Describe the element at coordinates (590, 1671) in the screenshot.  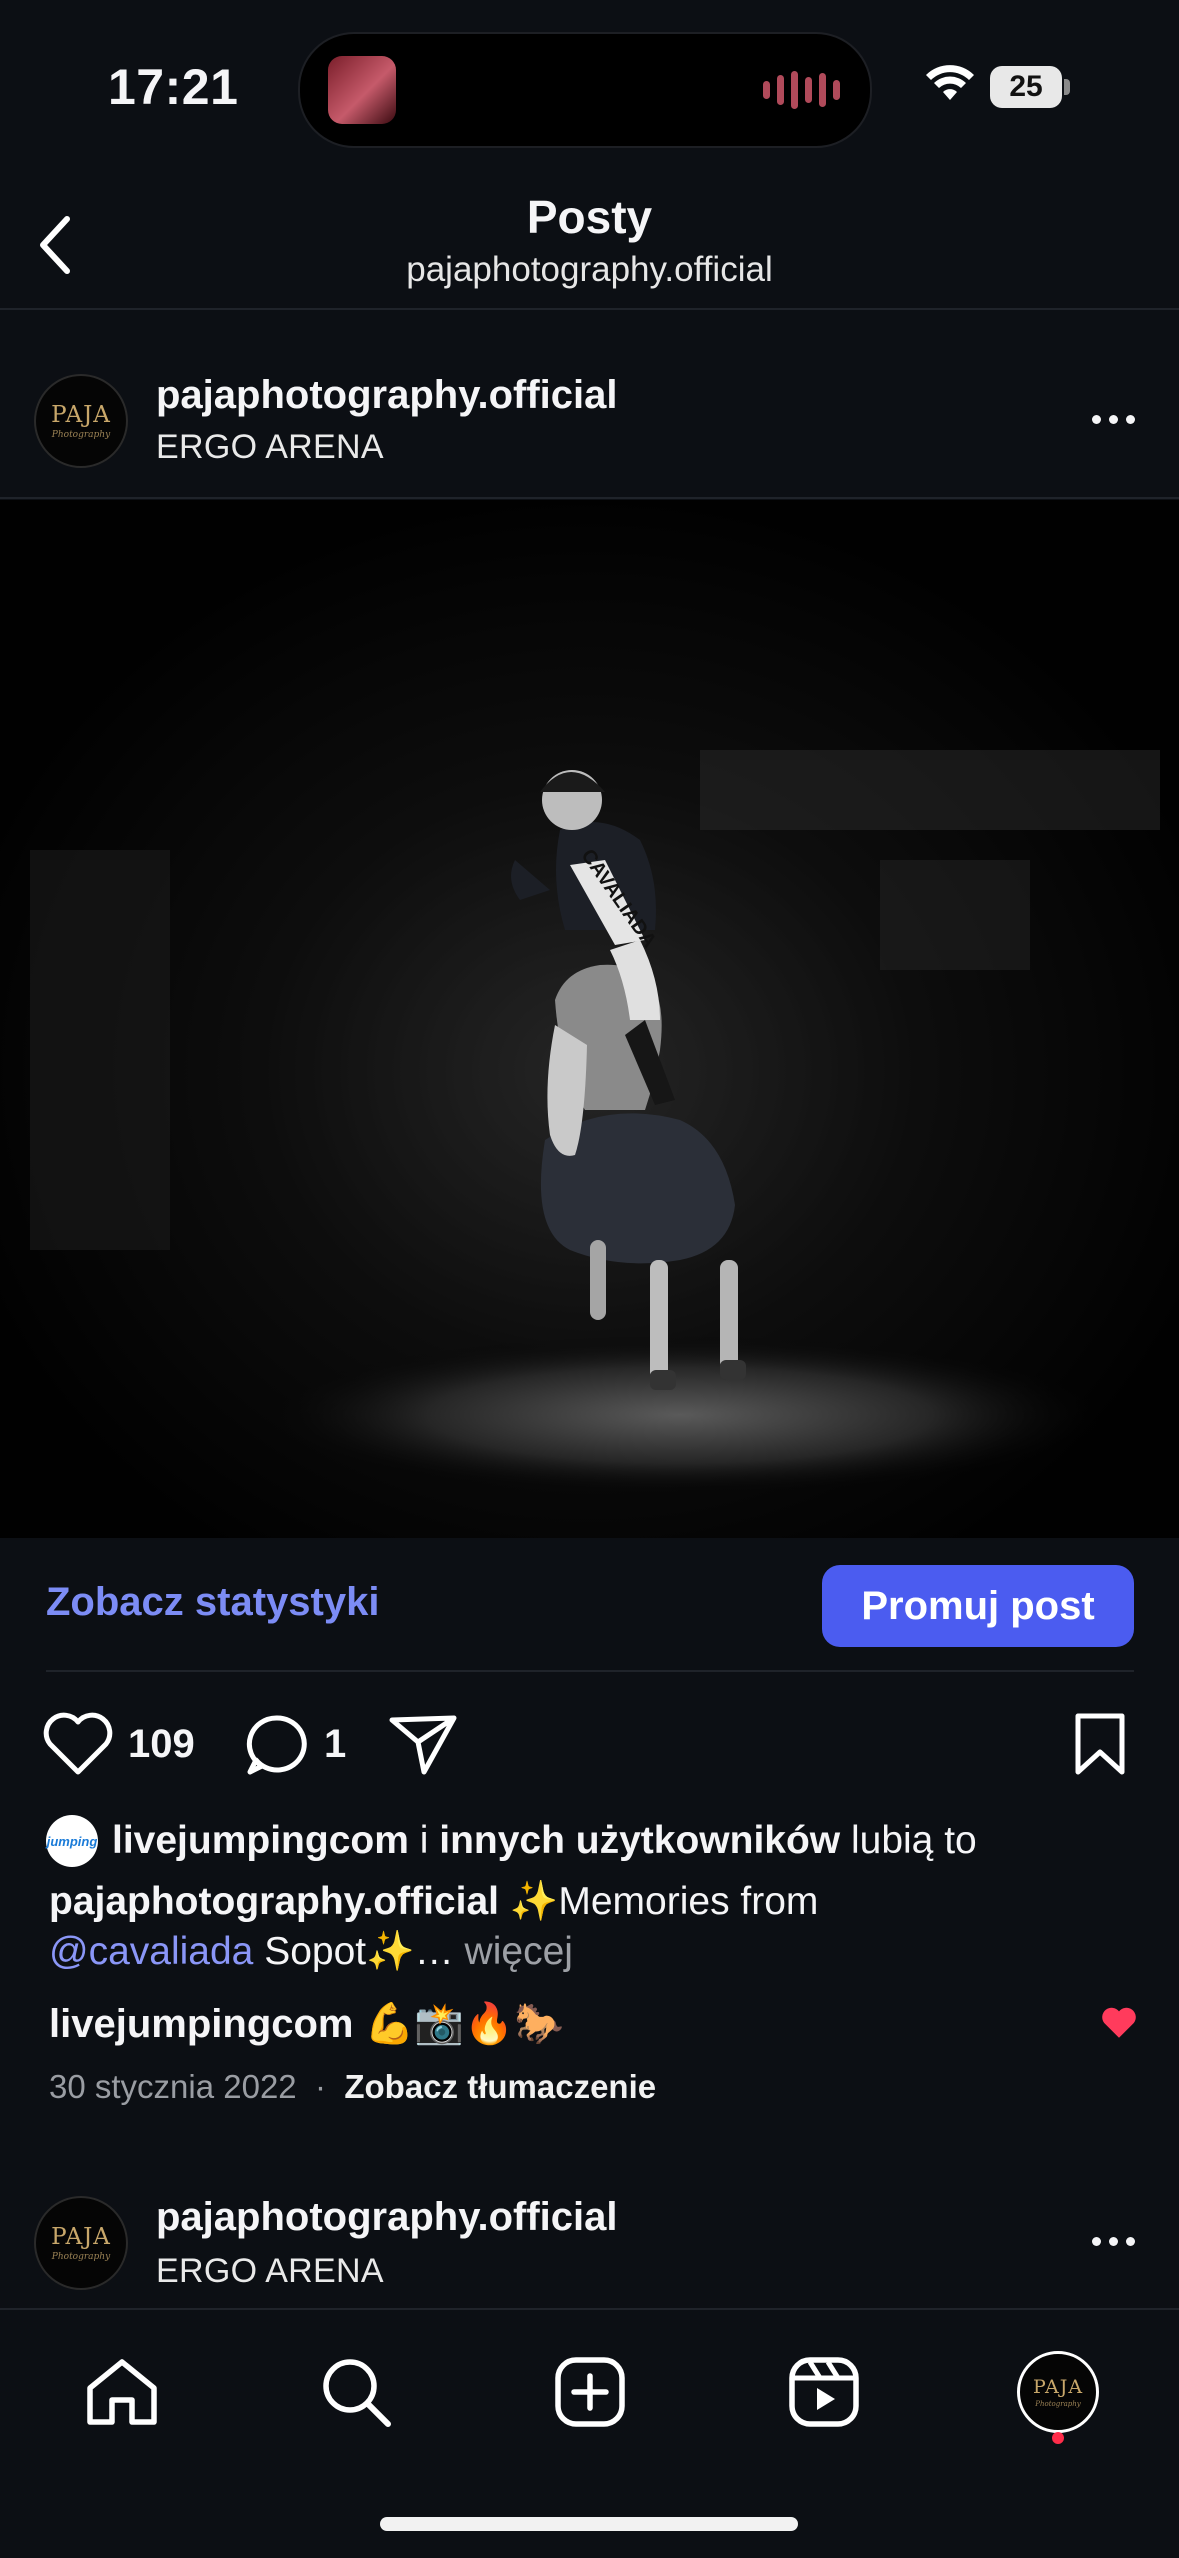
I see `insights-divider` at that location.